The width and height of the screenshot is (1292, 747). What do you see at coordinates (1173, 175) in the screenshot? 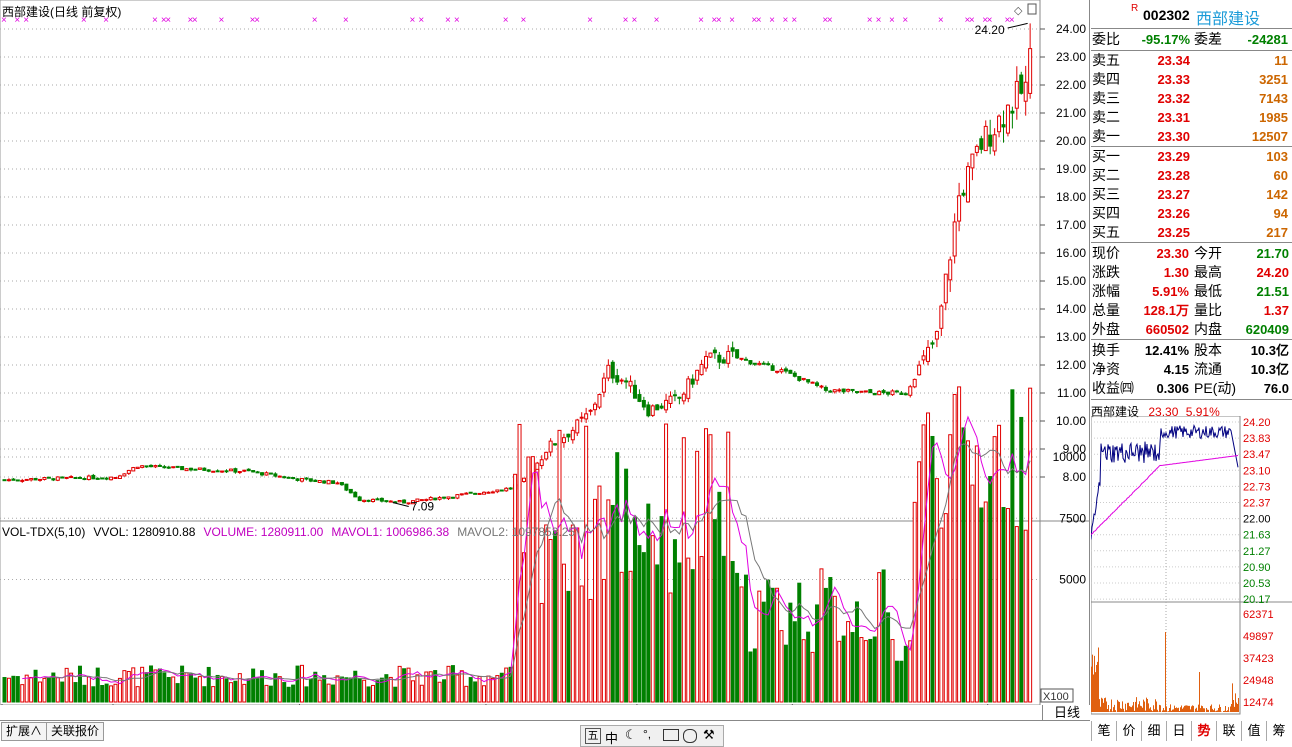
I see `buy-row-2-price: 23.28` at bounding box center [1173, 175].